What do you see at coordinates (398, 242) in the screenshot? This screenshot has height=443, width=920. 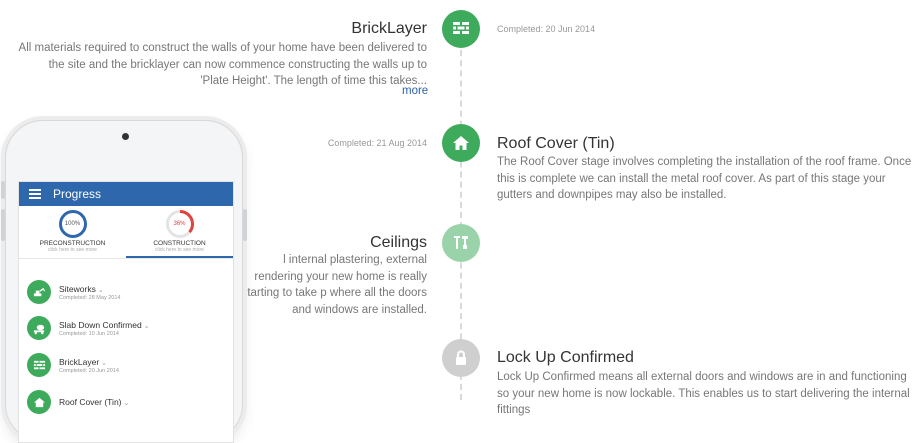 I see `timeline-item-title: Ceilings` at bounding box center [398, 242].